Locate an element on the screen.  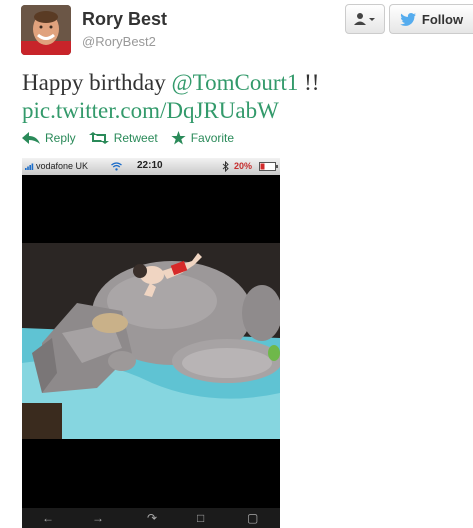
avatar-photo is located at coordinates (46, 30).